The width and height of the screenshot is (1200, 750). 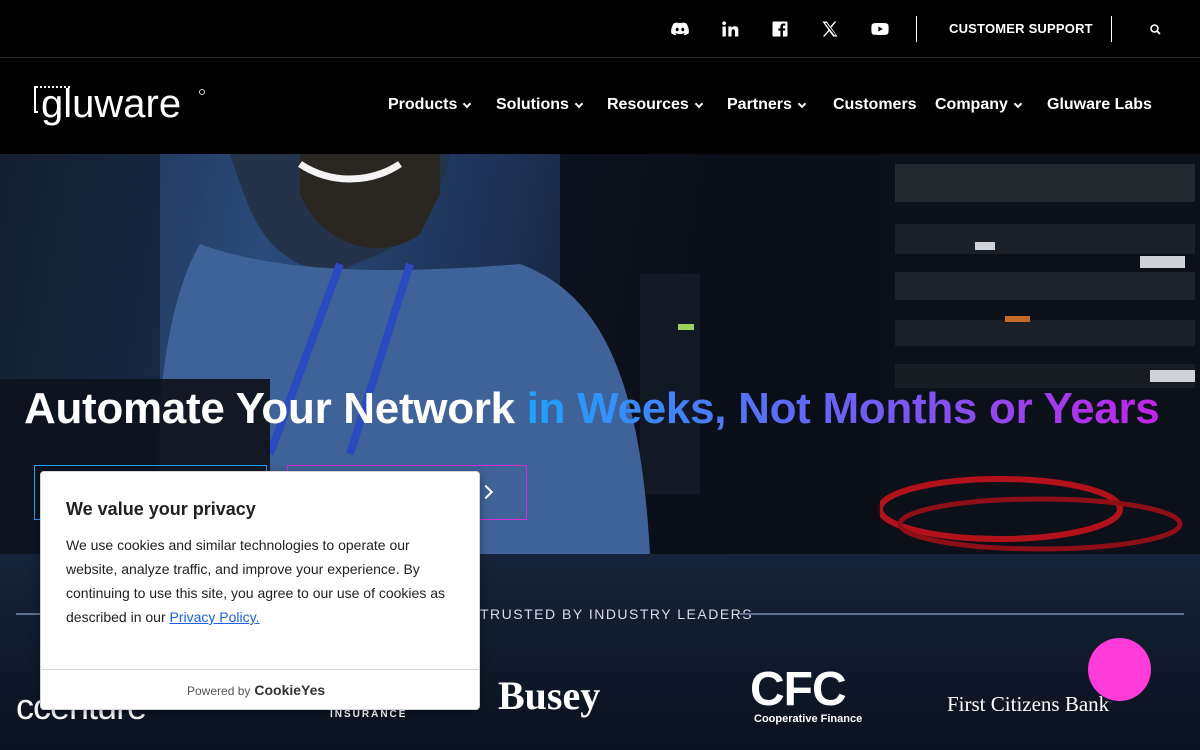 I want to click on nav-partners: Partners, so click(x=767, y=105).